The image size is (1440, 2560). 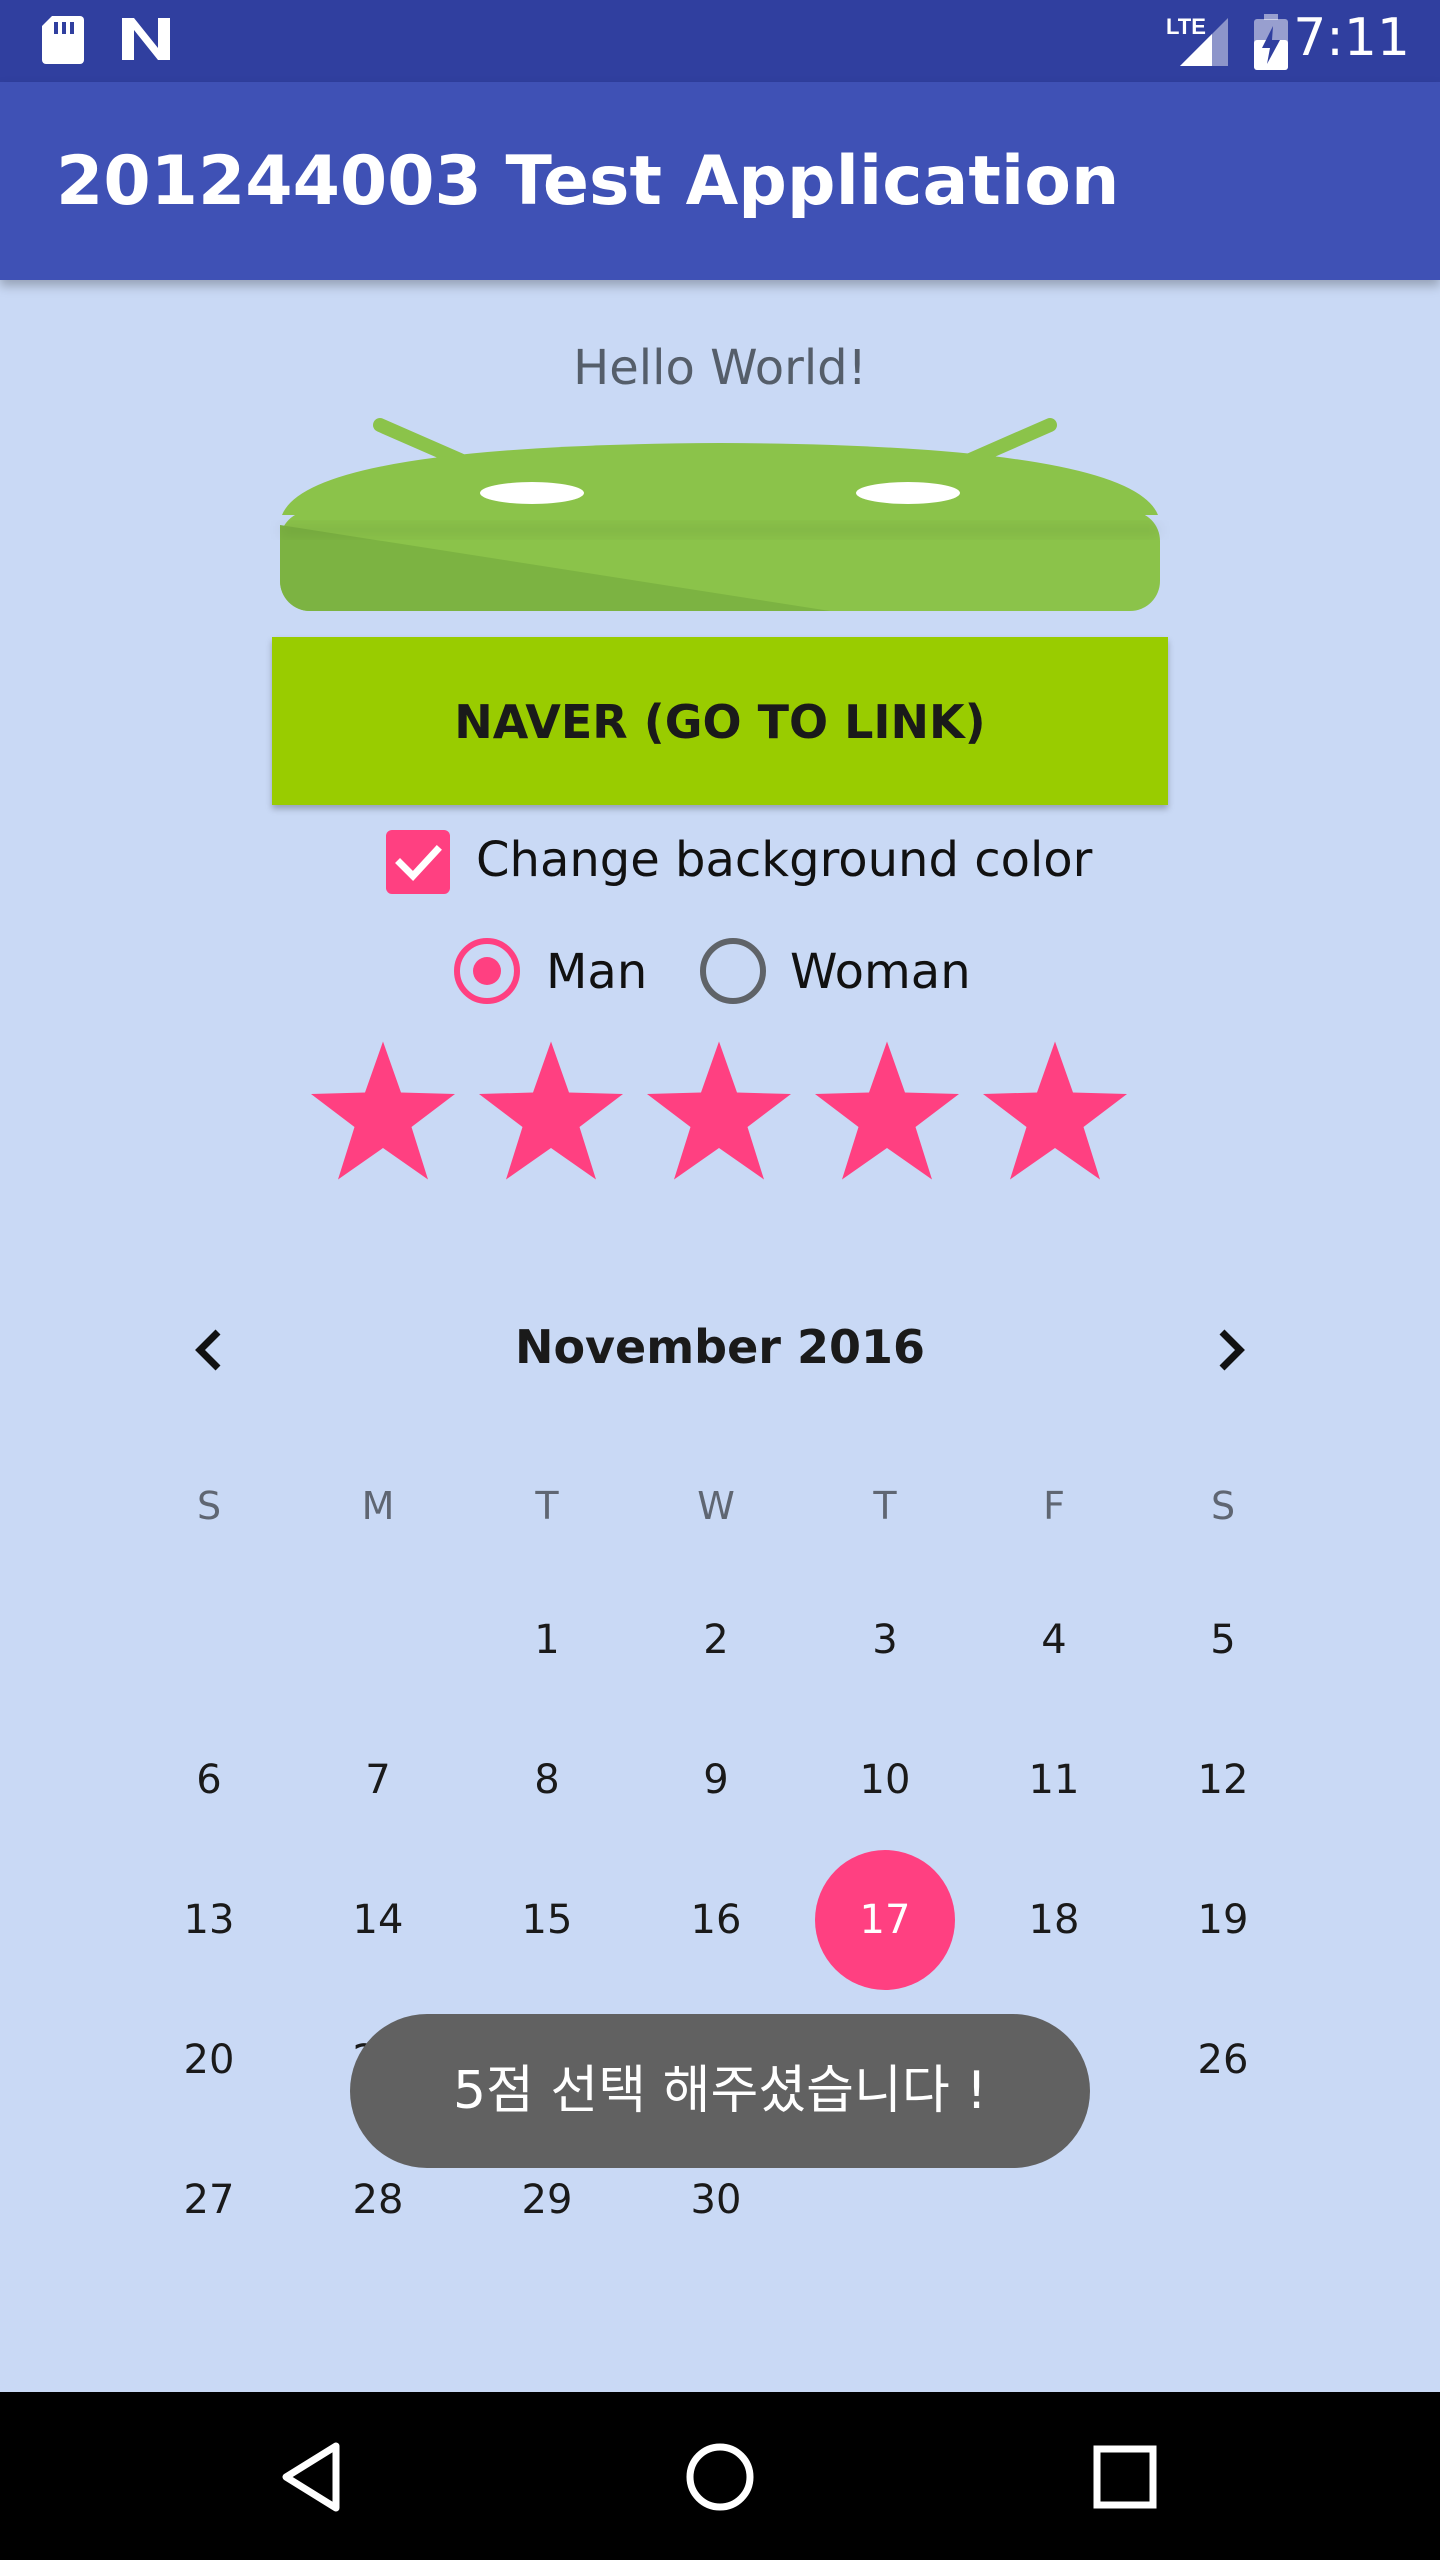 What do you see at coordinates (1054, 1780) in the screenshot?
I see `calendar-day: 11` at bounding box center [1054, 1780].